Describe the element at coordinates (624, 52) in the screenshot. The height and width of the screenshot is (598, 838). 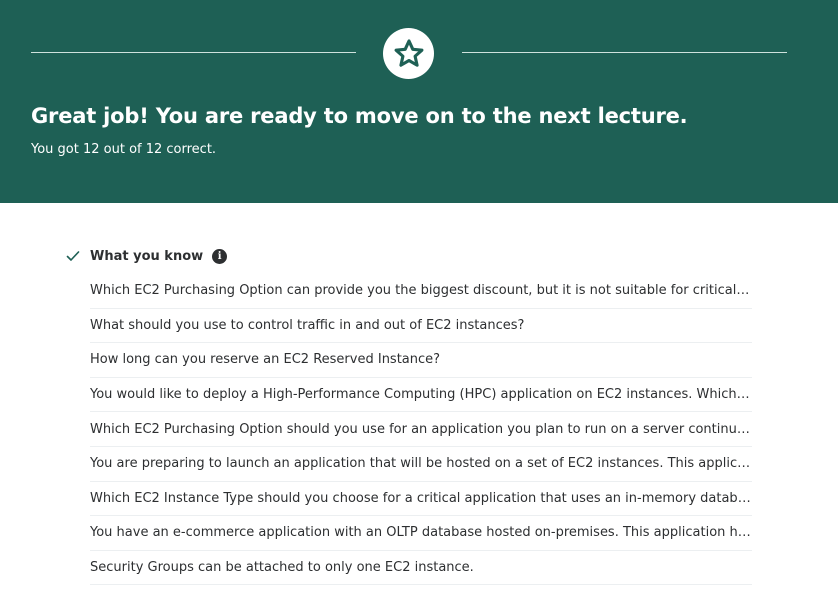
I see `divider-right` at that location.